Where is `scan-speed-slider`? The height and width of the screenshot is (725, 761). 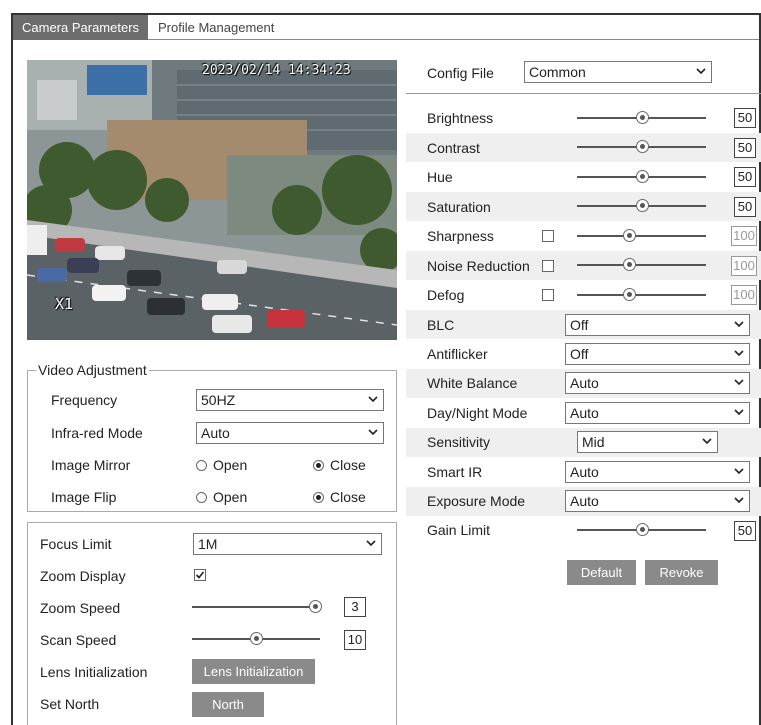
scan-speed-slider is located at coordinates (256, 639).